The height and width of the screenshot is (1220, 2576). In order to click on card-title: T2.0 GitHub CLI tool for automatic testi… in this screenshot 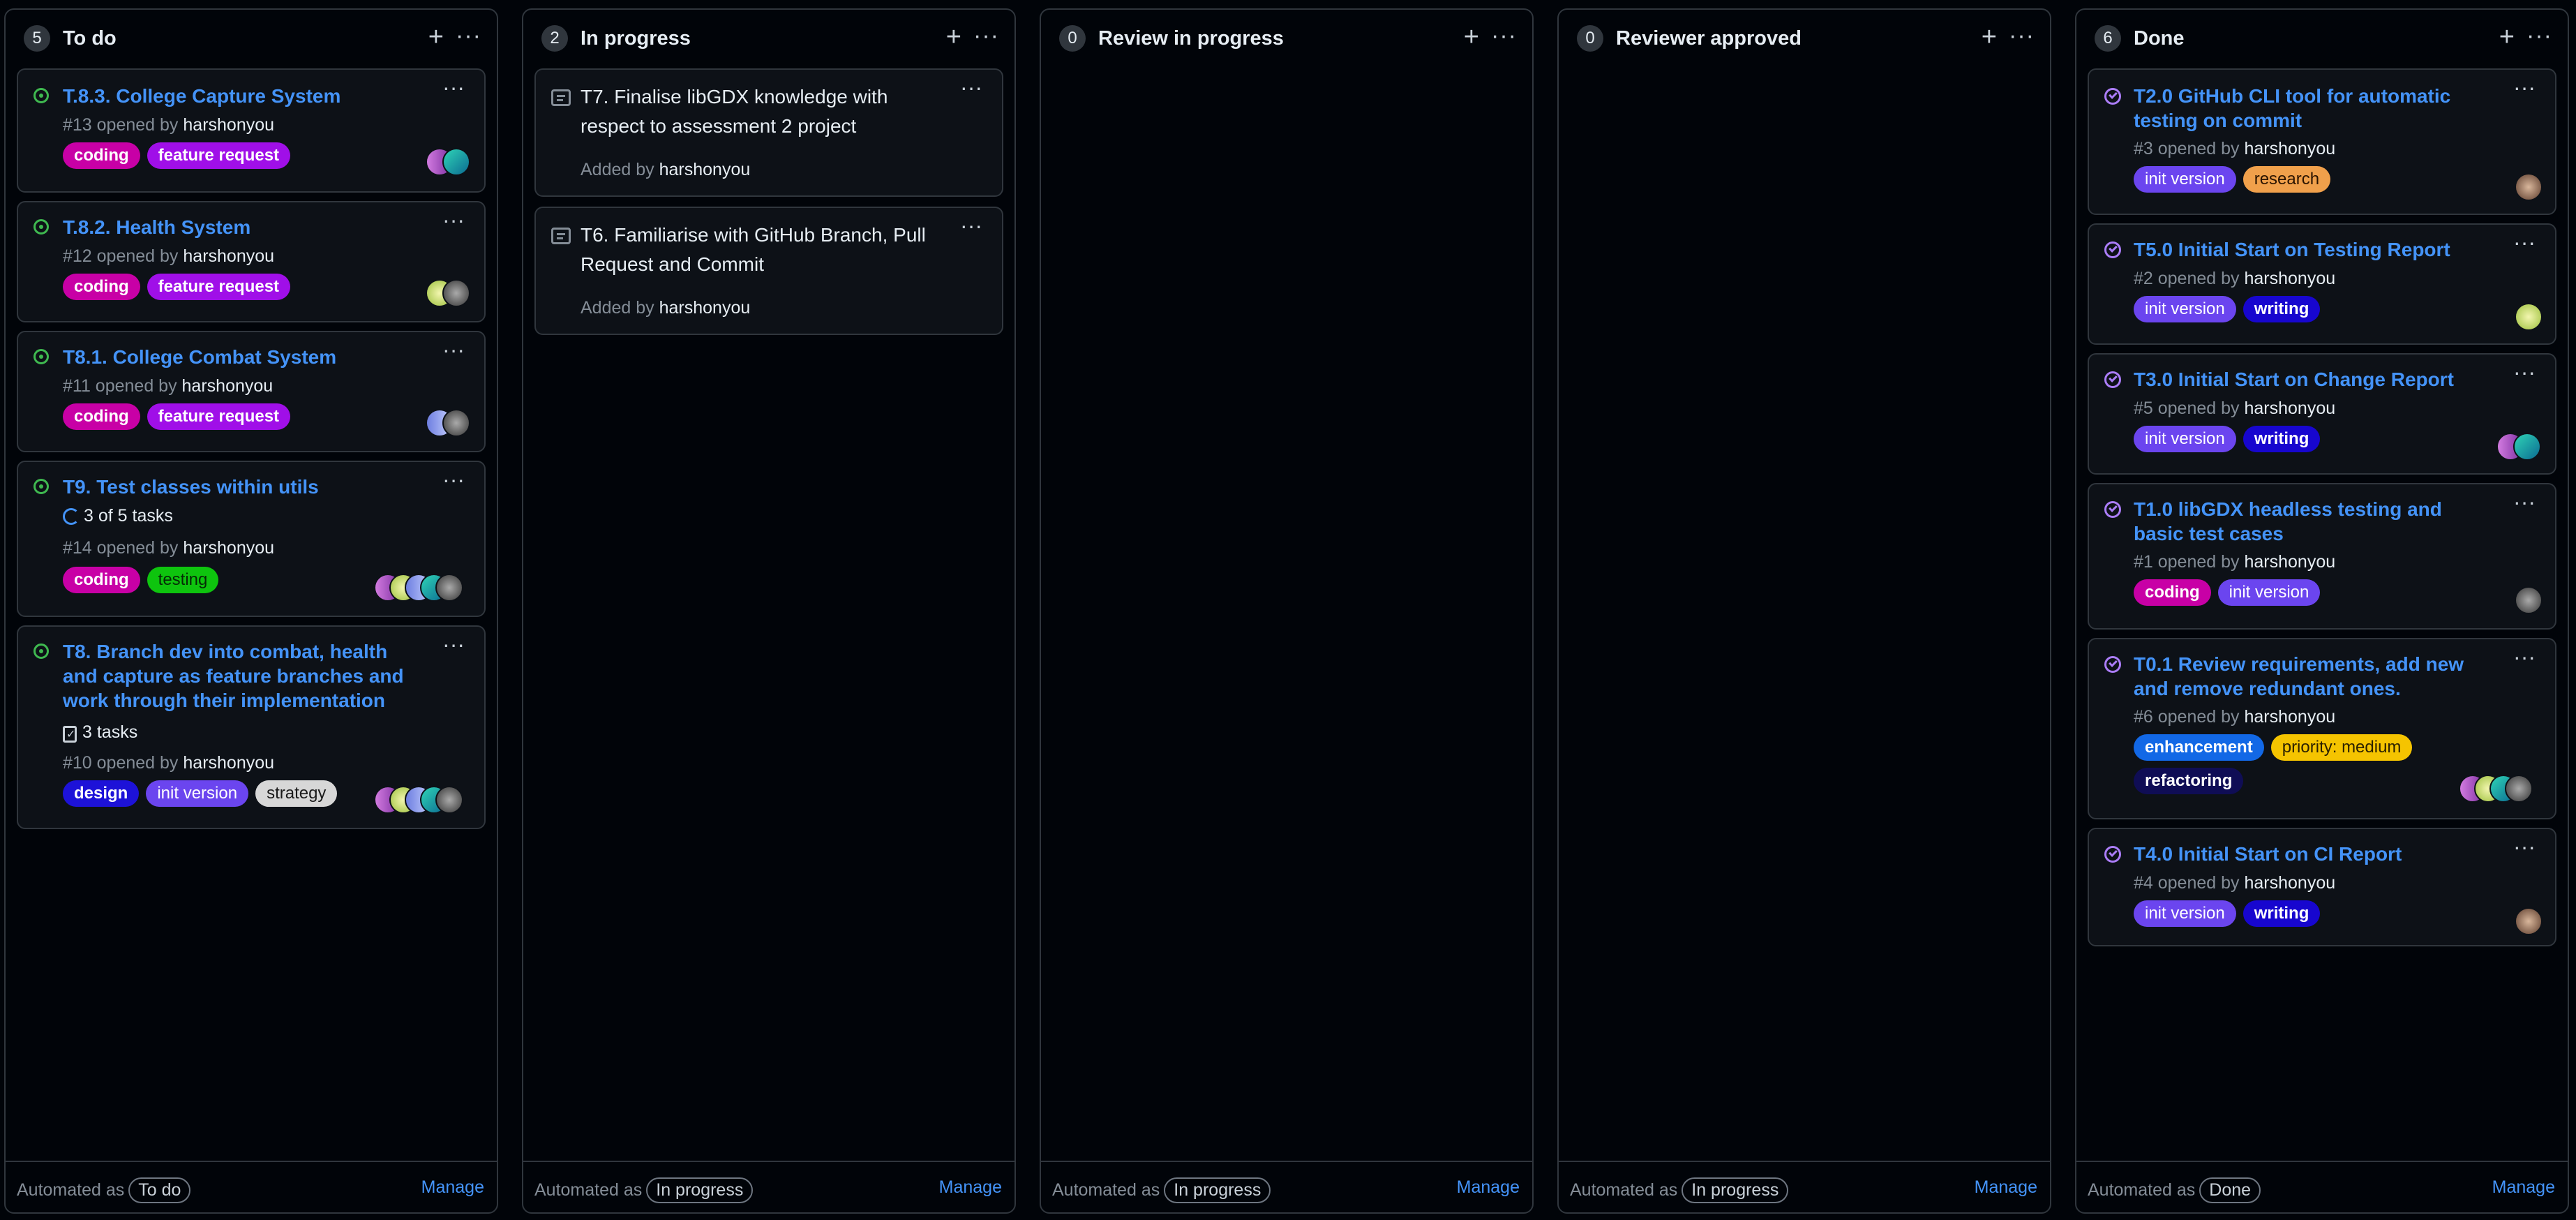, I will do `click(2315, 108)`.